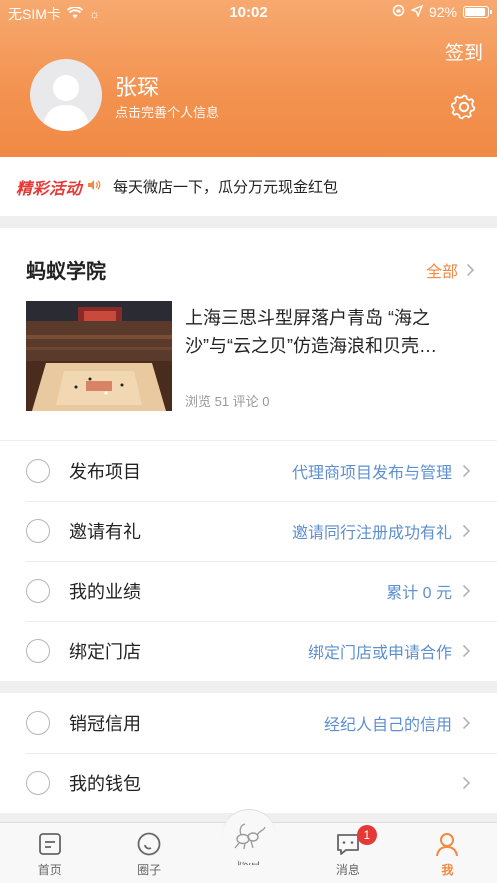 This screenshot has height=883, width=497. Describe the element at coordinates (248, 471) in the screenshot. I see `menu-item-publish-project: 发布项目 代理商项目发布与管理` at that location.